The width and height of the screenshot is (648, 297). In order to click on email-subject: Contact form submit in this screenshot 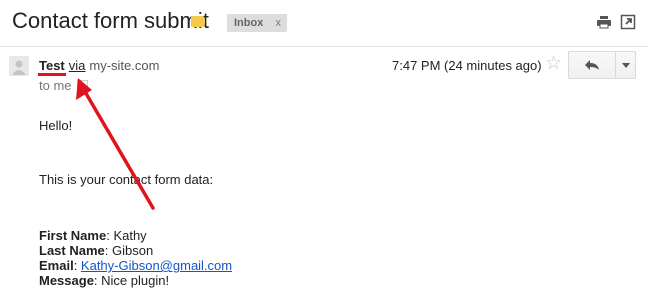, I will do `click(110, 20)`.